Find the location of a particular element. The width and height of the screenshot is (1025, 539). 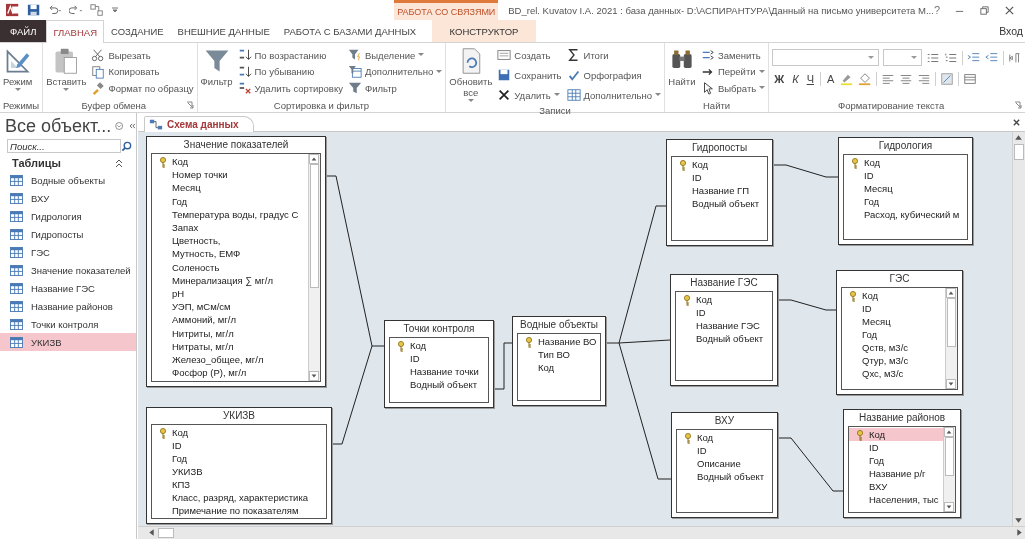

table-item: ГЭС is located at coordinates (68, 252).